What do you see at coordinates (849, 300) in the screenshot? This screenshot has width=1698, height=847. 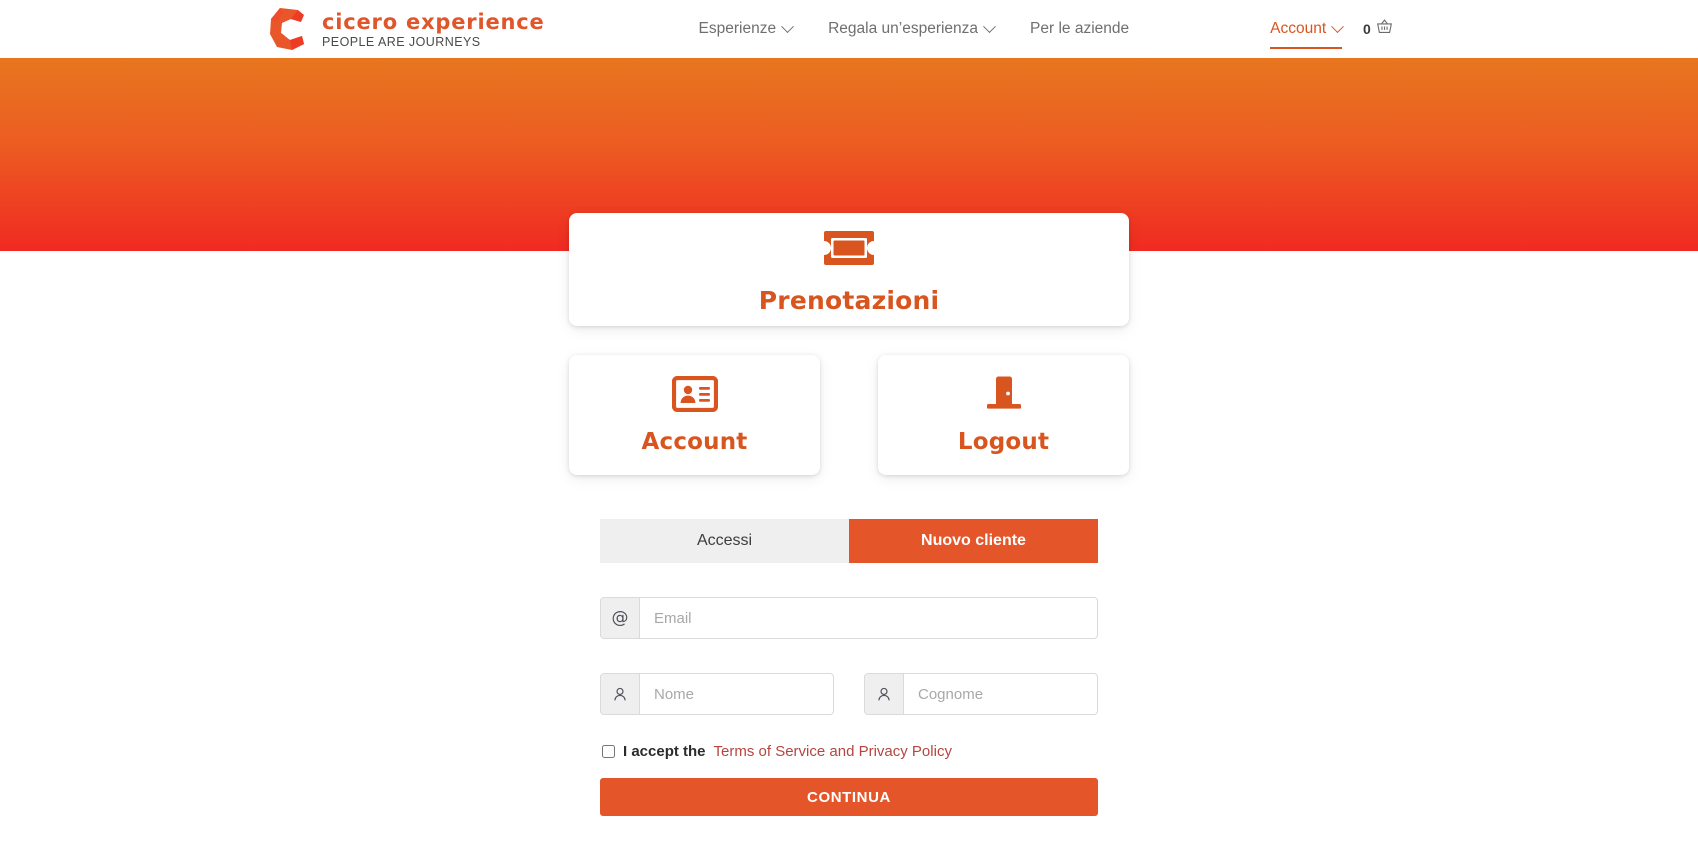 I see `panel-title: Prenotazioni` at bounding box center [849, 300].